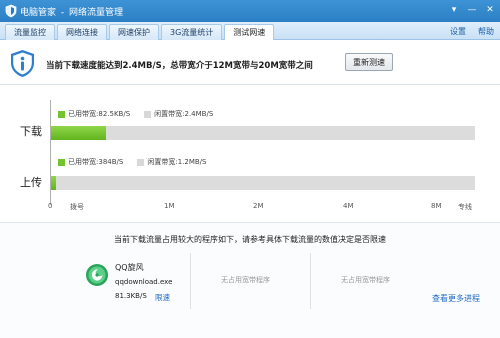 The image size is (500, 338). Describe the element at coordinates (97, 275) in the screenshot. I see `qqxuanfeng-icon` at that location.